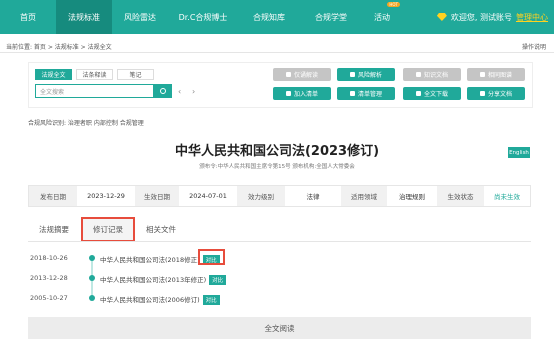 The image size is (554, 356). I want to click on nav-compliance-doctor: Dr.C合规博士, so click(203, 17).